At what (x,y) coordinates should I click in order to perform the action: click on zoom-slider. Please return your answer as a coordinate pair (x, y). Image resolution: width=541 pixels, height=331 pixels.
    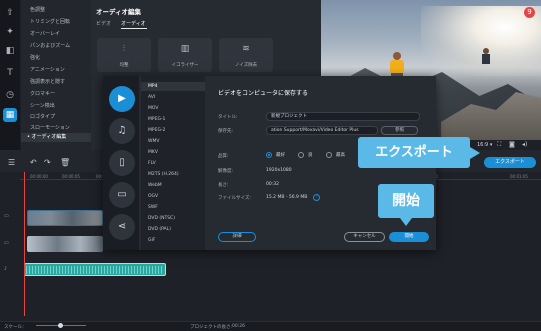
    Looking at the image, I should click on (61, 325).